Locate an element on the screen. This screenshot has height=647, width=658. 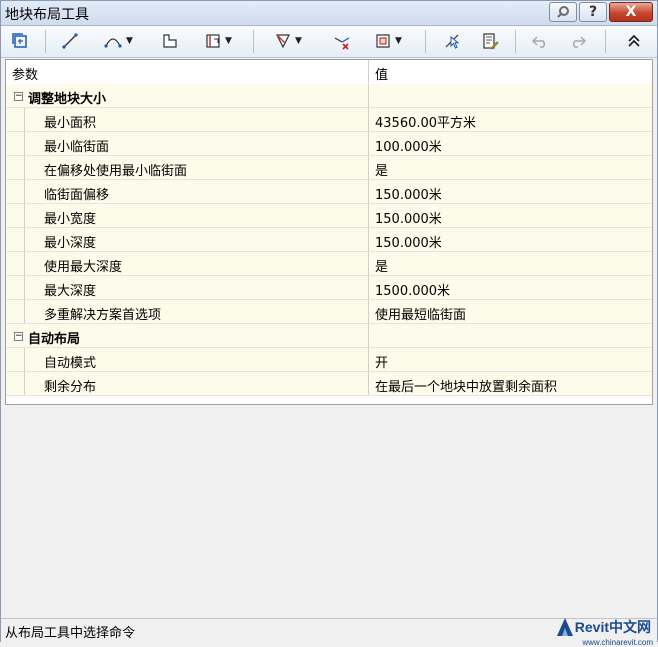
delete-sub-entity-button is located at coordinates (342, 41).